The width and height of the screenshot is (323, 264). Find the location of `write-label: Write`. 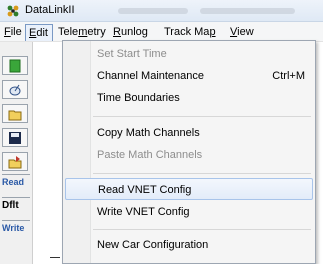

write-label: Write is located at coordinates (17, 228).